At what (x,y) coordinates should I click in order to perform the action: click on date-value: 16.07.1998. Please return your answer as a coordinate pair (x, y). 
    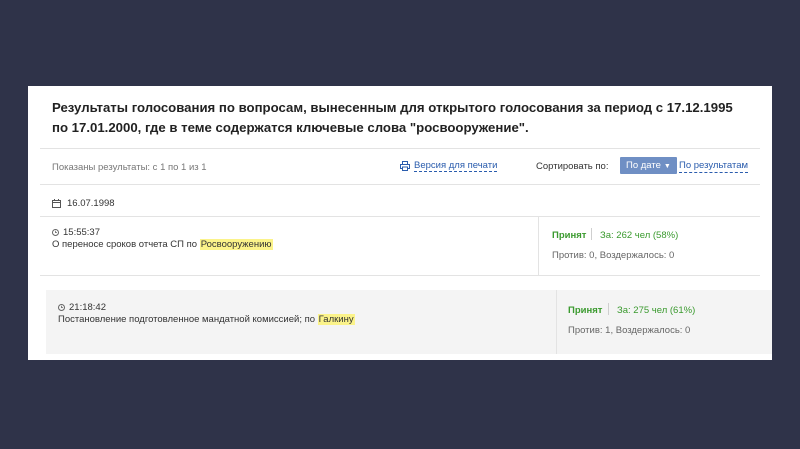
    Looking at the image, I should click on (91, 203).